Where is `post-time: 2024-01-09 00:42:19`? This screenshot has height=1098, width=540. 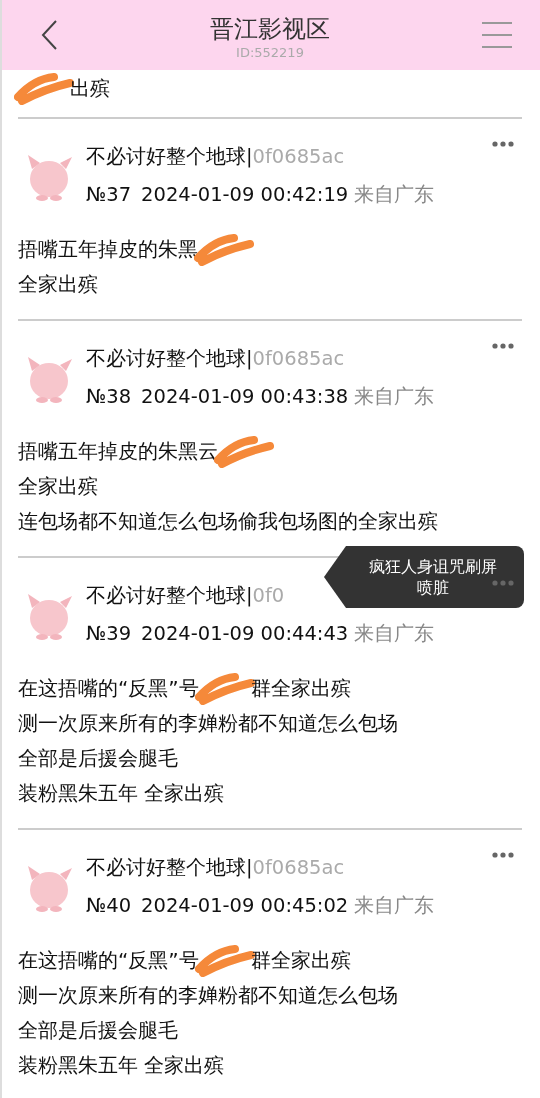 post-time: 2024-01-09 00:42:19 is located at coordinates (245, 195).